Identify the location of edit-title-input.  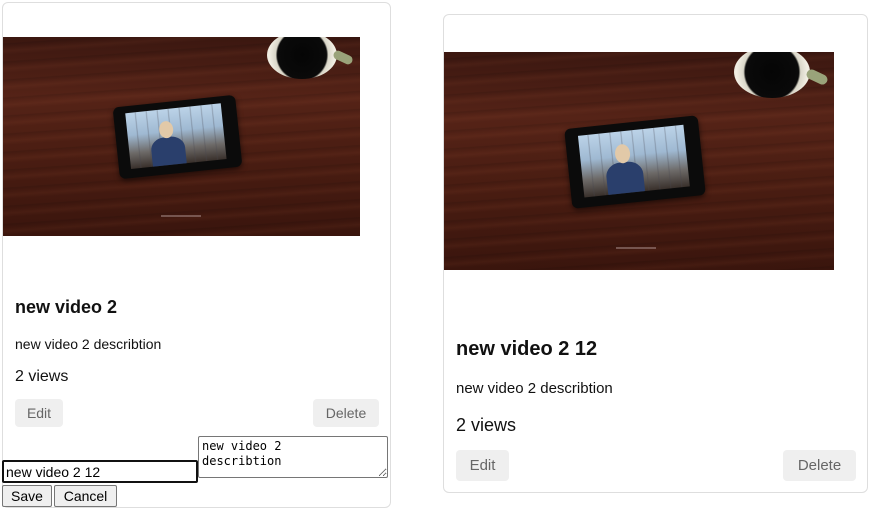
(100, 471).